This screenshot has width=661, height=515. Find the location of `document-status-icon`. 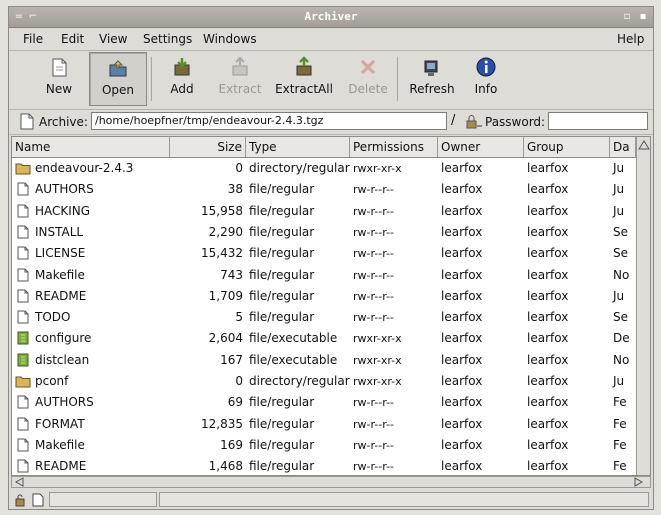

document-status-icon is located at coordinates (38, 500).